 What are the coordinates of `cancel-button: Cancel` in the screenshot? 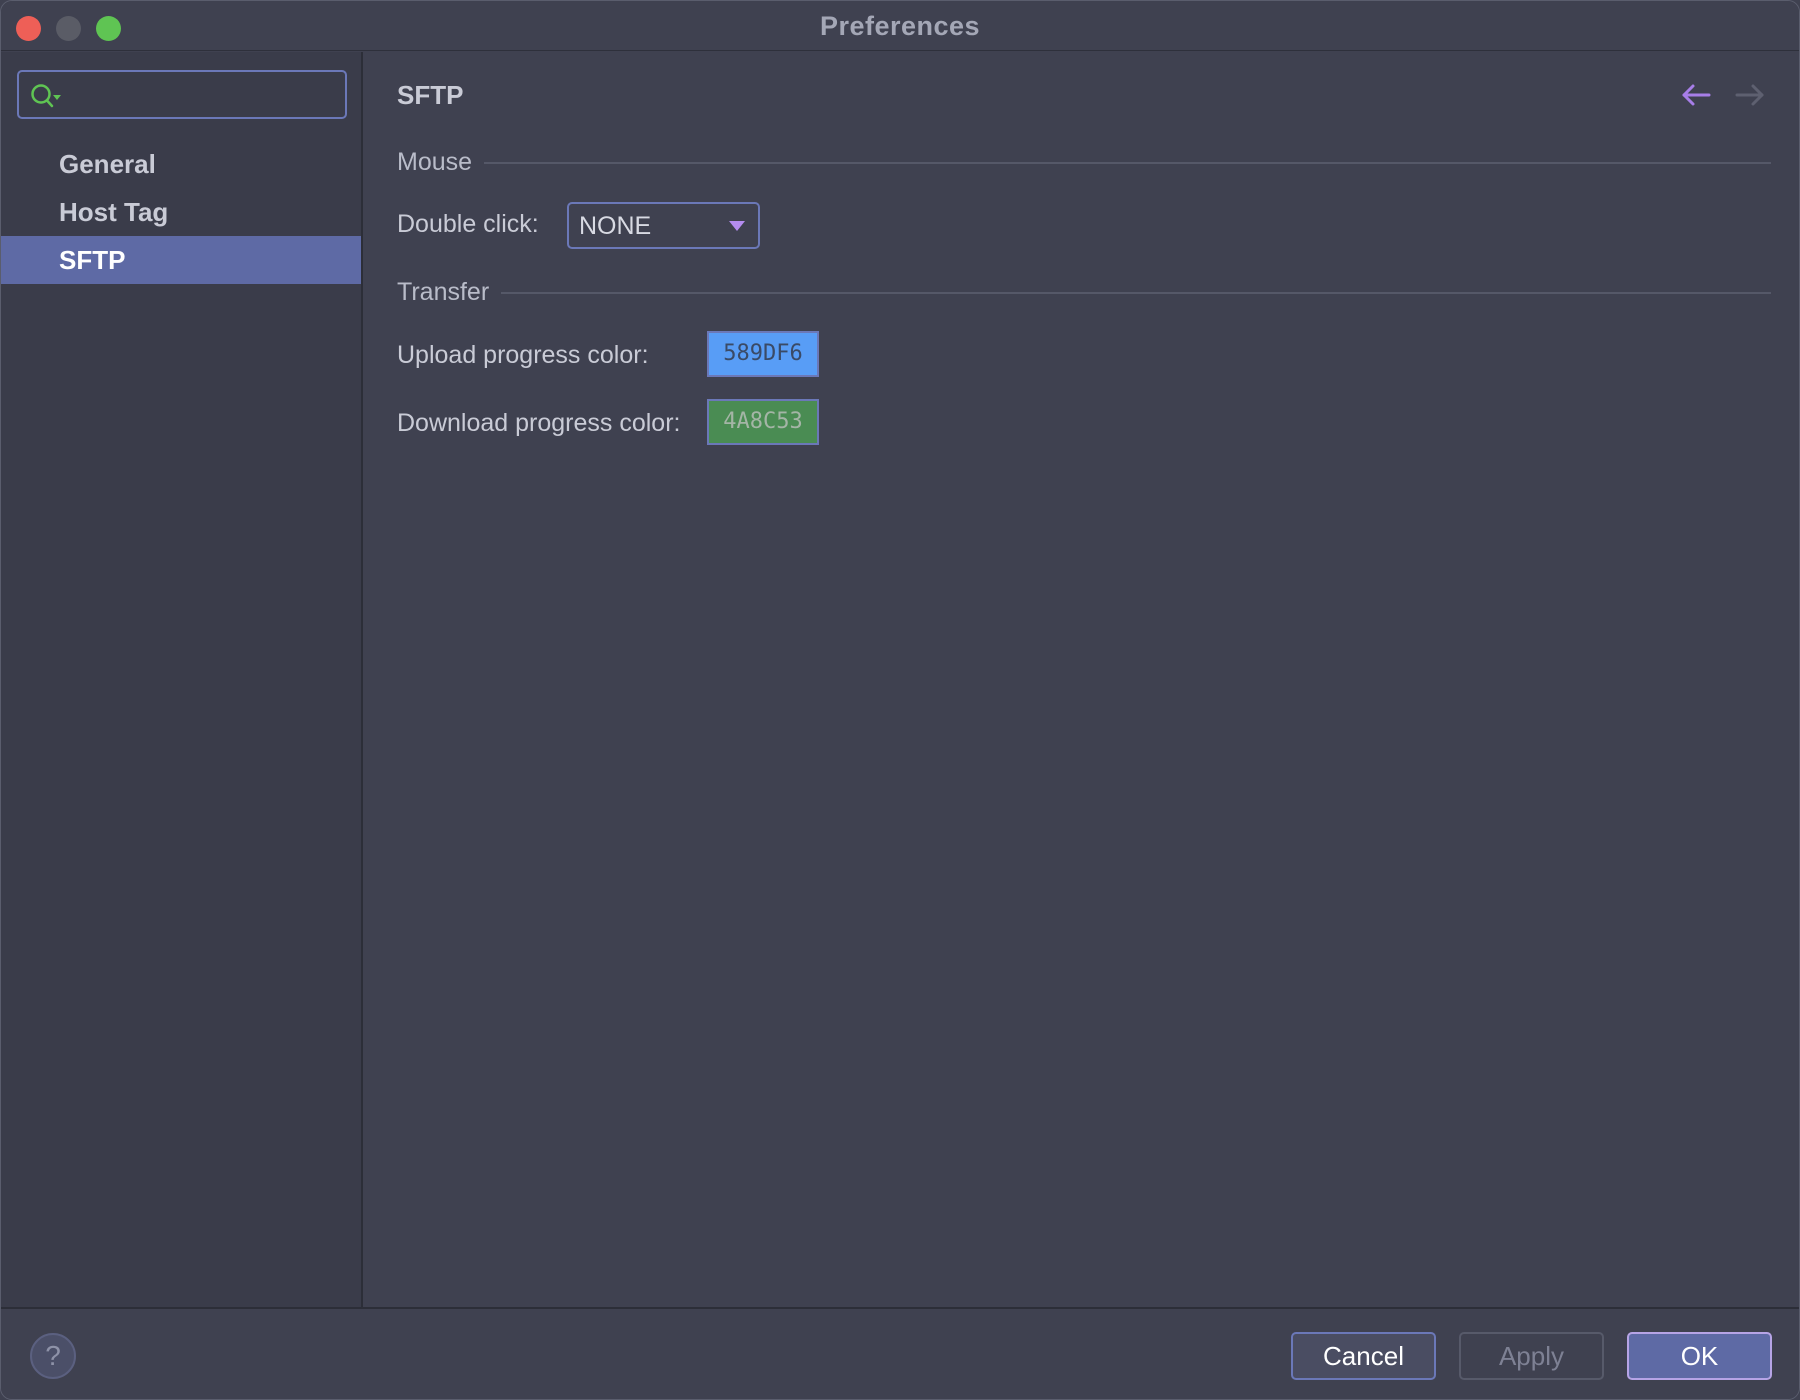 It's located at (1363, 1356).